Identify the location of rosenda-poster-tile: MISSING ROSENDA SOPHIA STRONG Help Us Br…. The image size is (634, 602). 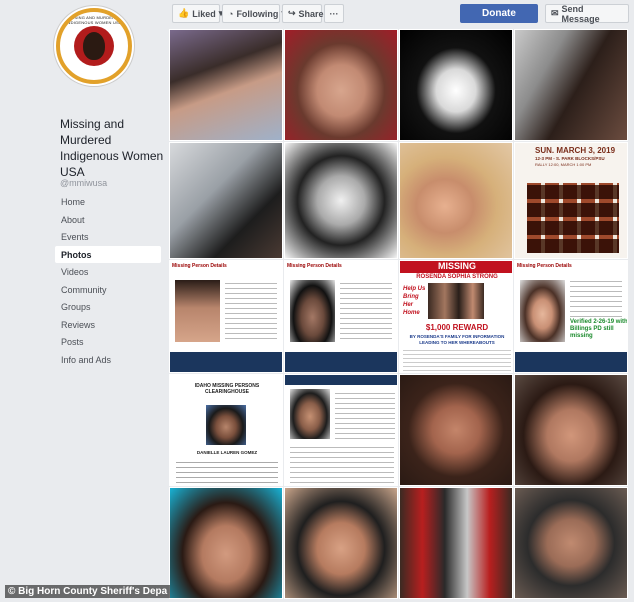
(456, 316).